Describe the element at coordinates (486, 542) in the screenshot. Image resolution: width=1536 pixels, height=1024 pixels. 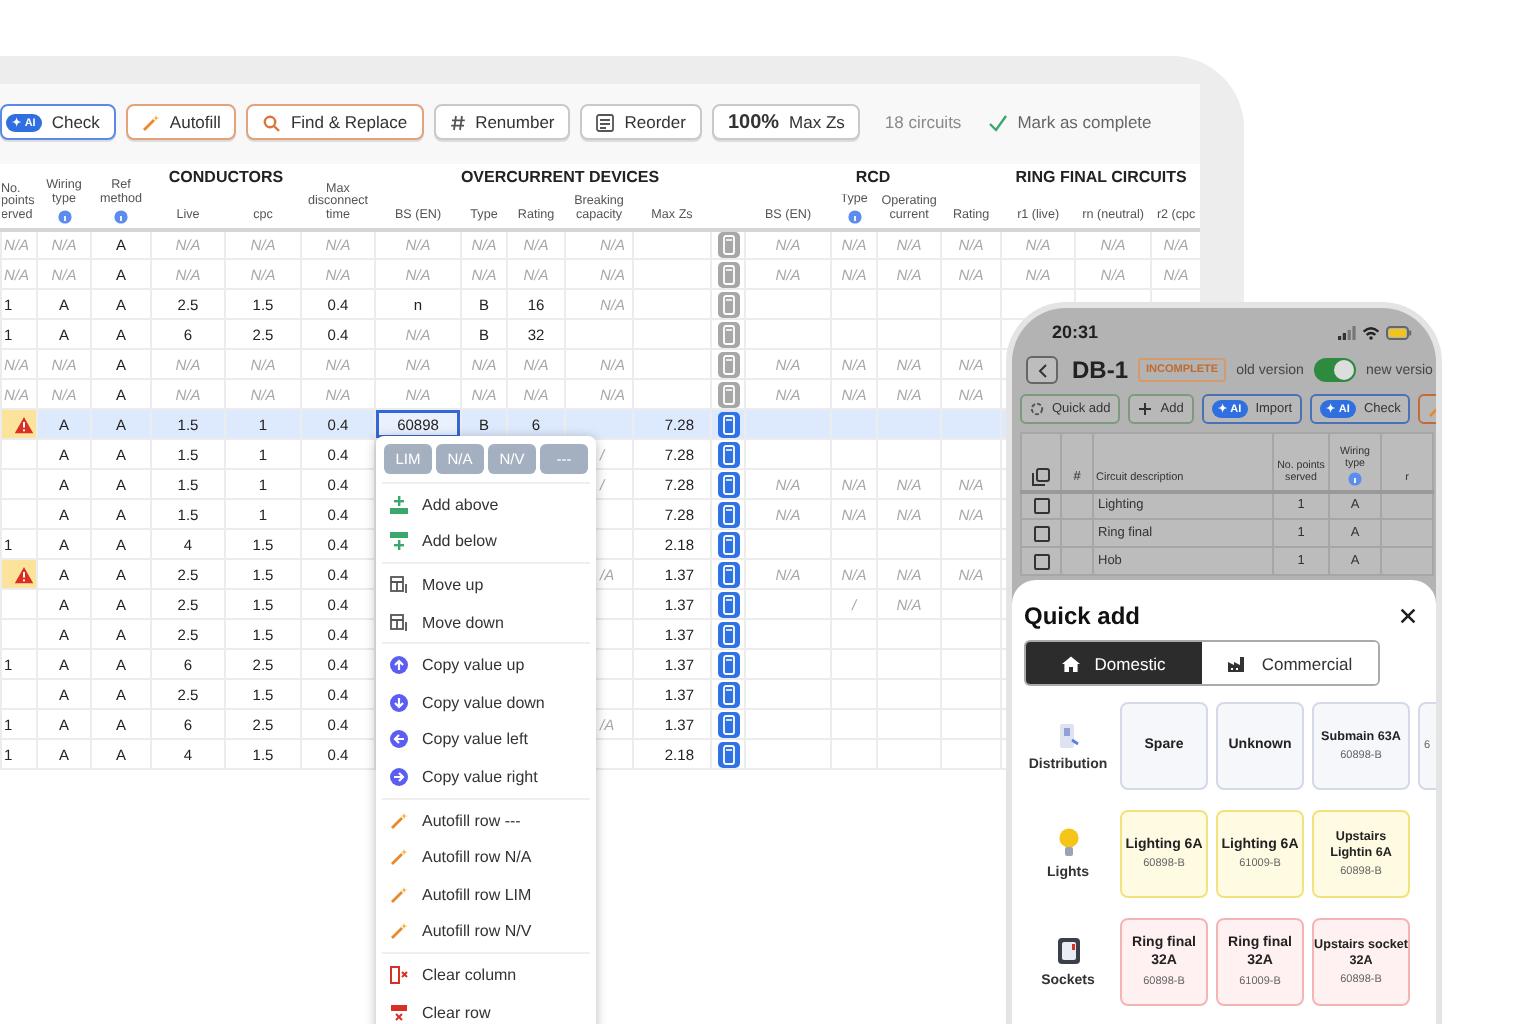
I see `menu-item: Add below` at that location.